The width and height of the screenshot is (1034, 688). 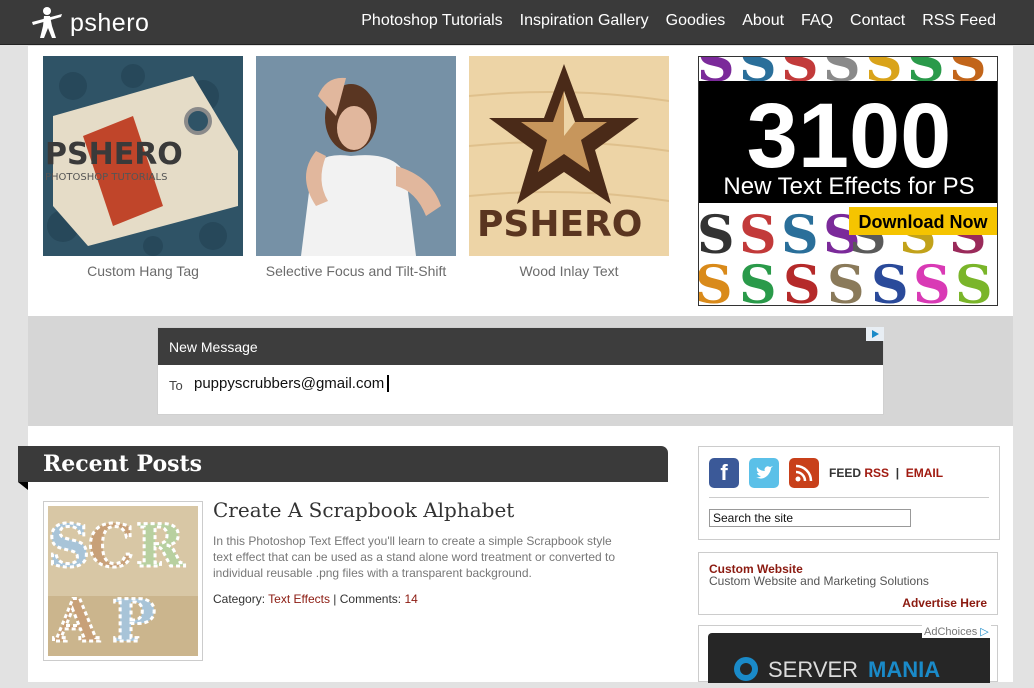 I want to click on hang-tag-art-subtext: PHOTOSHOP TUTORIALS, so click(x=106, y=177).